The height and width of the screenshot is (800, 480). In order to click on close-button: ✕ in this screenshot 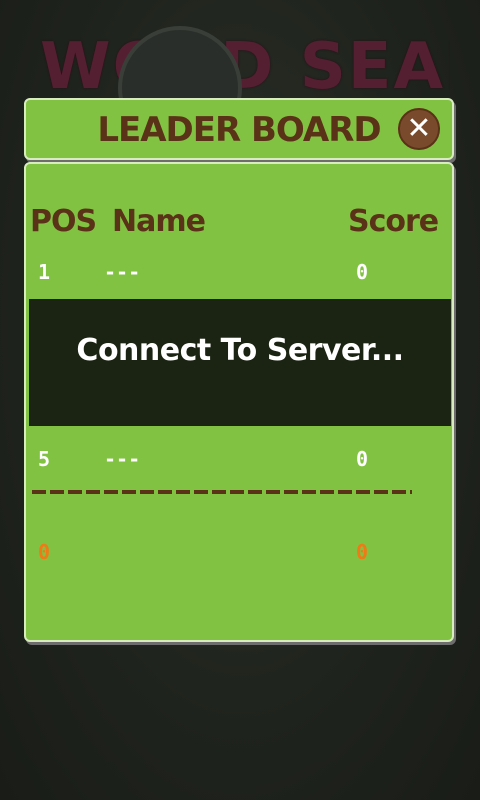, I will do `click(419, 129)`.